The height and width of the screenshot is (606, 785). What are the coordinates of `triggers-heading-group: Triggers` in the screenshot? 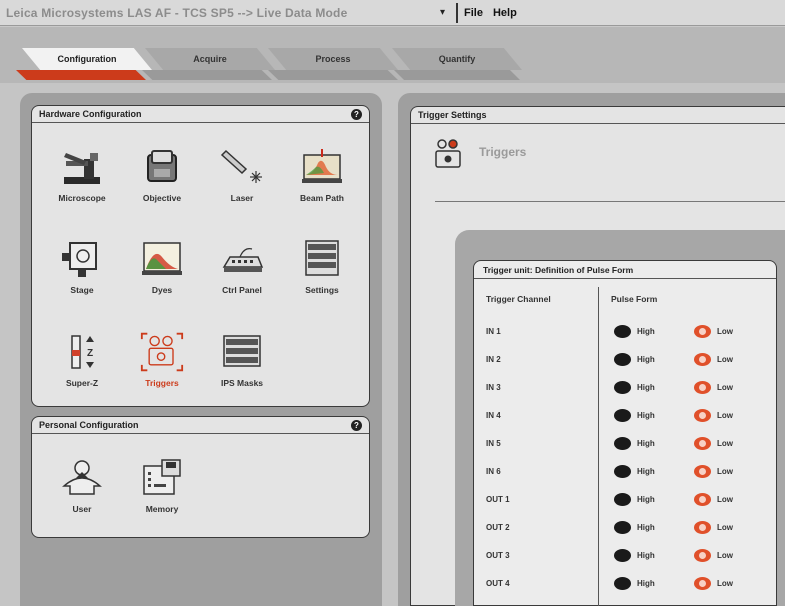 It's located at (478, 156).